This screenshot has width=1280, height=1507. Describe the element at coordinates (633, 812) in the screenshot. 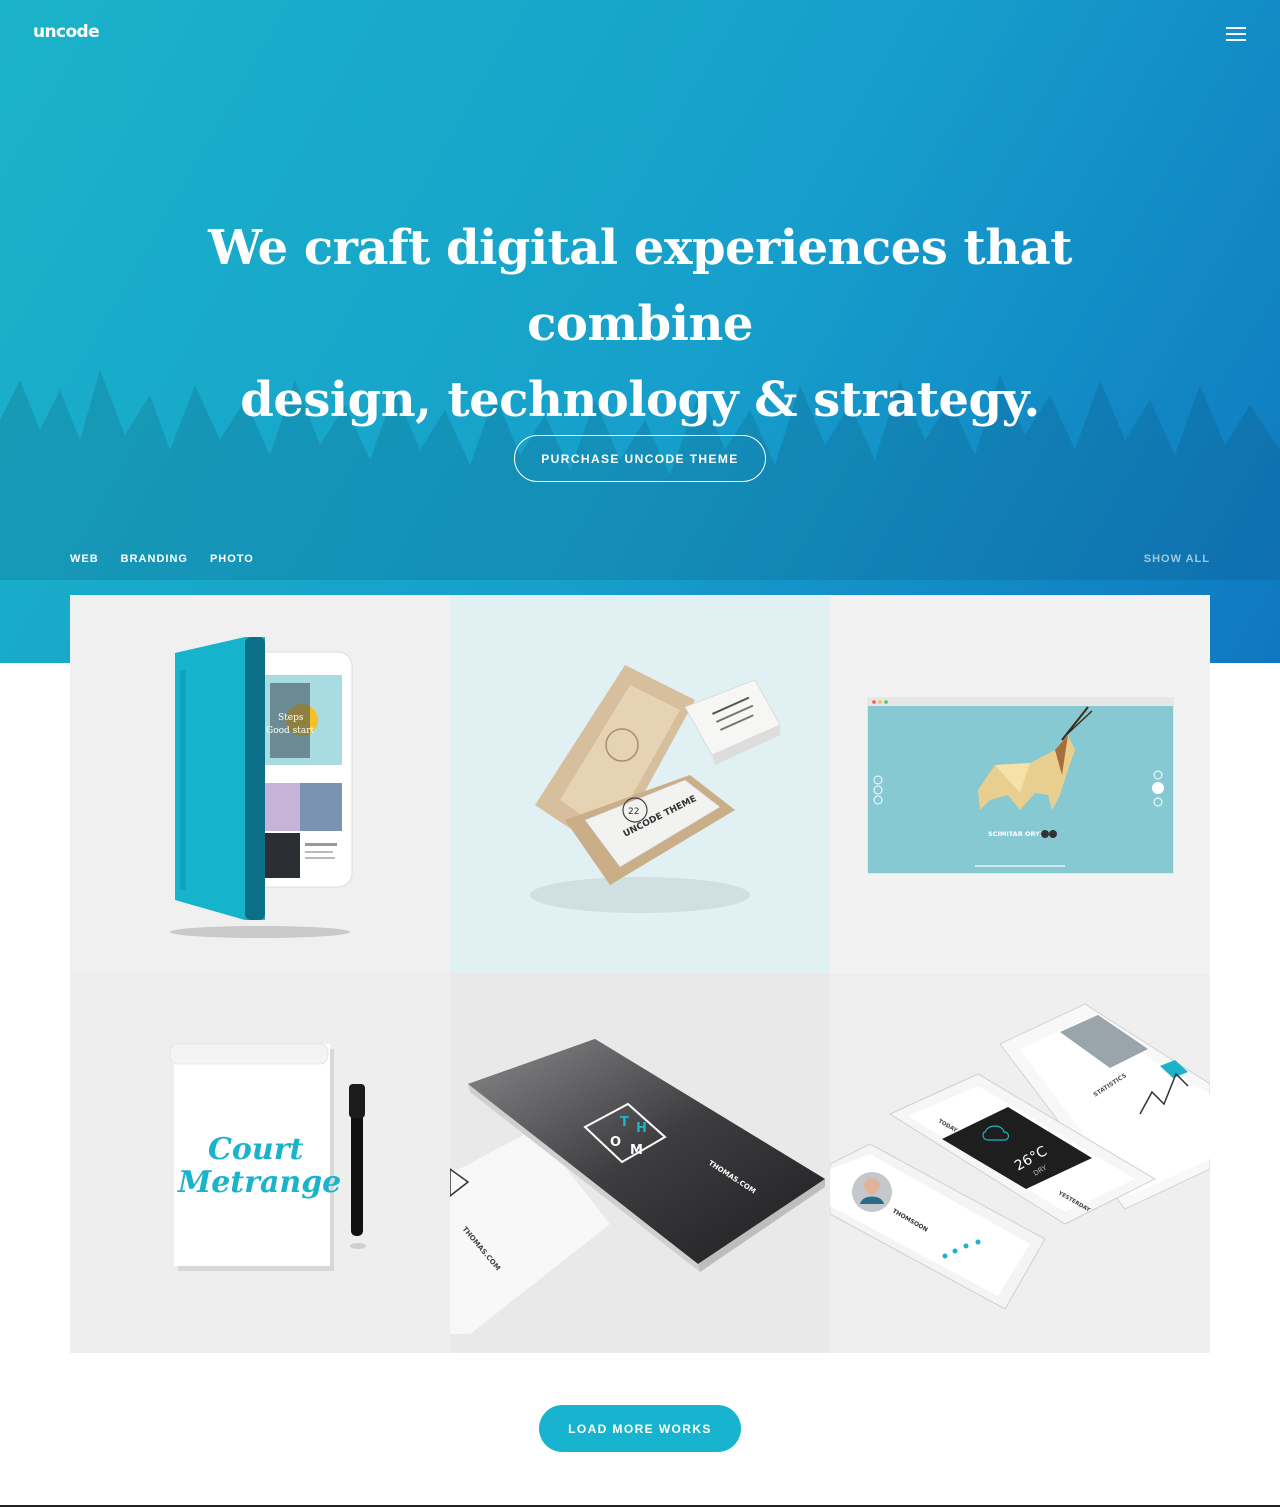

I see `cards-number: 22` at that location.